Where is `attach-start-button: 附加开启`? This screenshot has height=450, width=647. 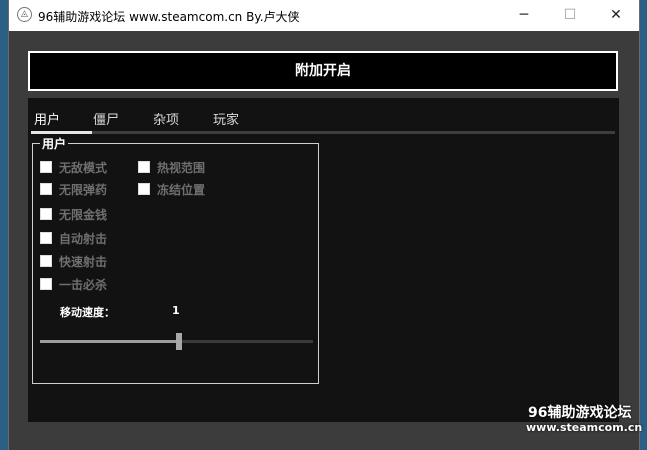
attach-start-button: 附加开启 is located at coordinates (323, 71).